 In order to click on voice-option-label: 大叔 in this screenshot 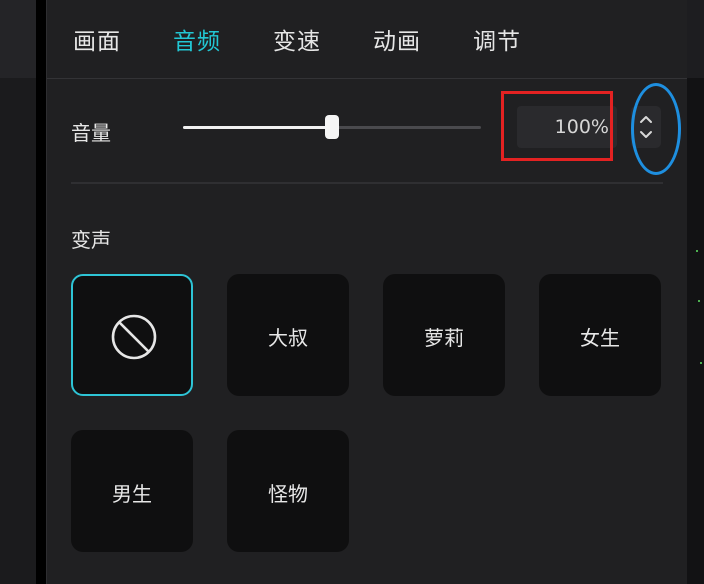, I will do `click(288, 338)`.